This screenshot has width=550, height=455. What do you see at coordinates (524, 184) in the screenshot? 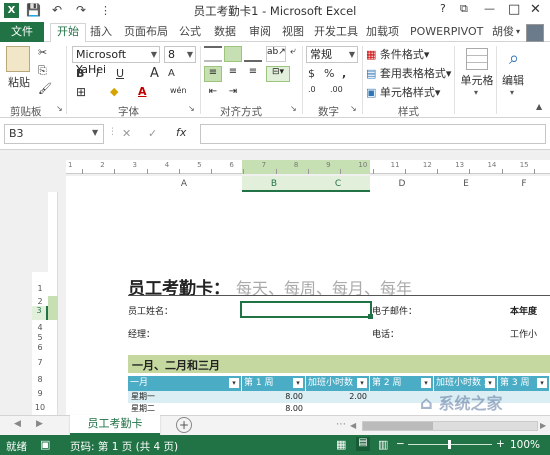
I see `column-header-f: F` at bounding box center [524, 184].